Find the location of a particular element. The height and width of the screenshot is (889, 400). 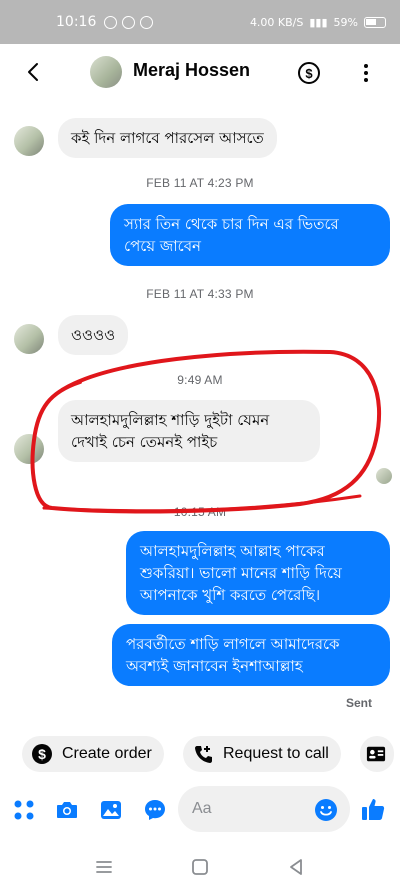

dollar-circle-icon: $ is located at coordinates (42, 754).